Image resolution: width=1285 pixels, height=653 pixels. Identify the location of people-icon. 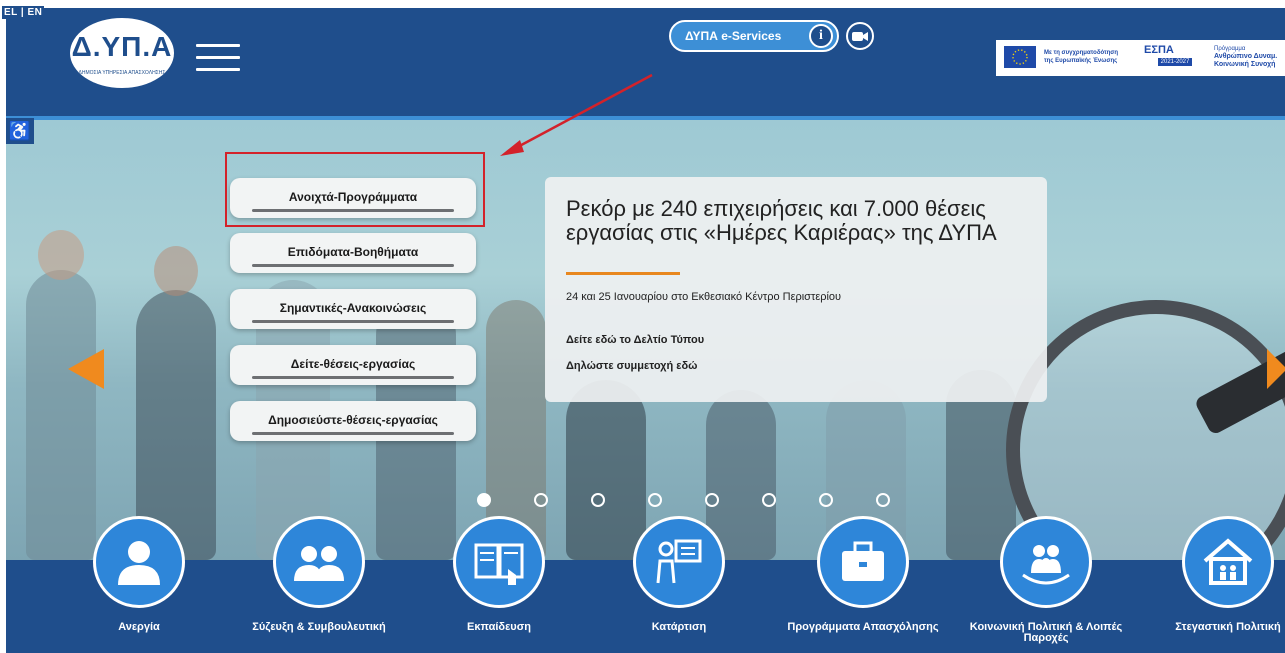
(319, 562).